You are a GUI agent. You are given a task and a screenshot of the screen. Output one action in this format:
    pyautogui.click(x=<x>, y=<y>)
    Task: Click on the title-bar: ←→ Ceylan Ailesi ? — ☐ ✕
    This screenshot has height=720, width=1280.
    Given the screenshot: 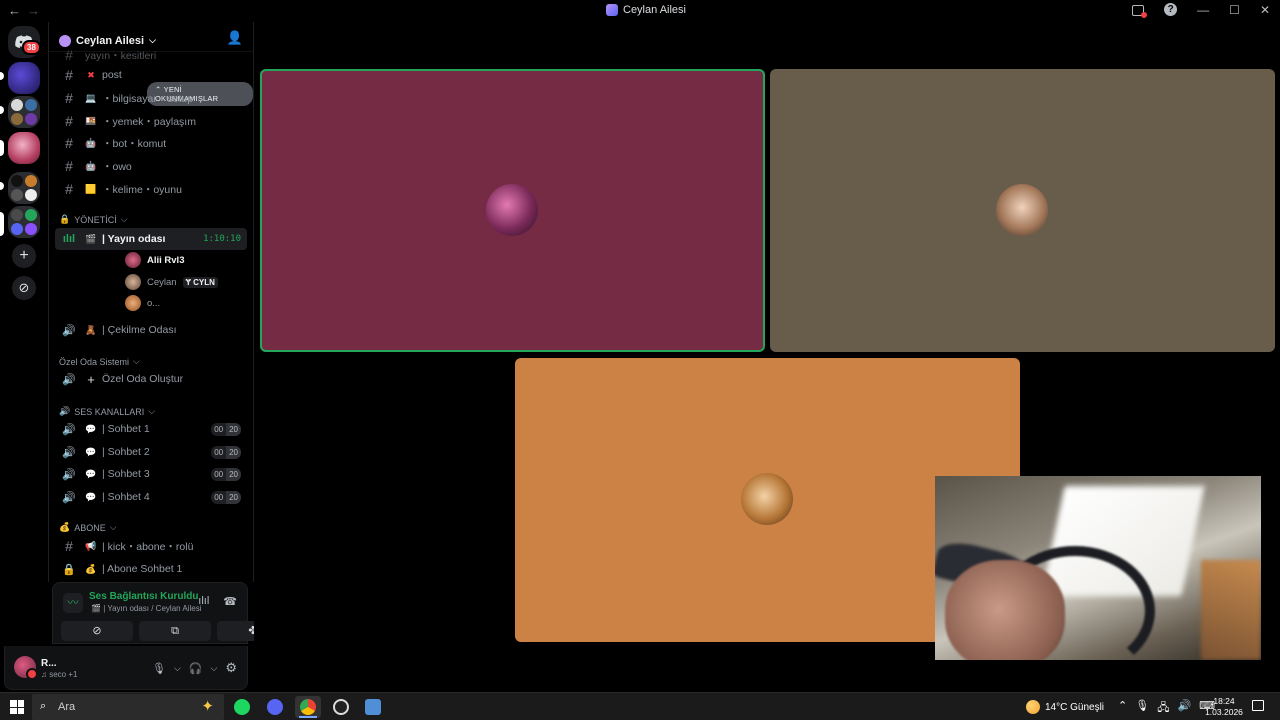 What is the action you would take?
    pyautogui.click(x=640, y=11)
    